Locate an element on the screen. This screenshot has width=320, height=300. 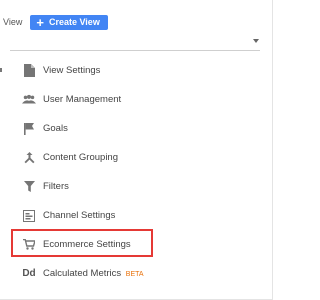
menu-item-content-grouping: Content Grouping is located at coordinates (136, 157).